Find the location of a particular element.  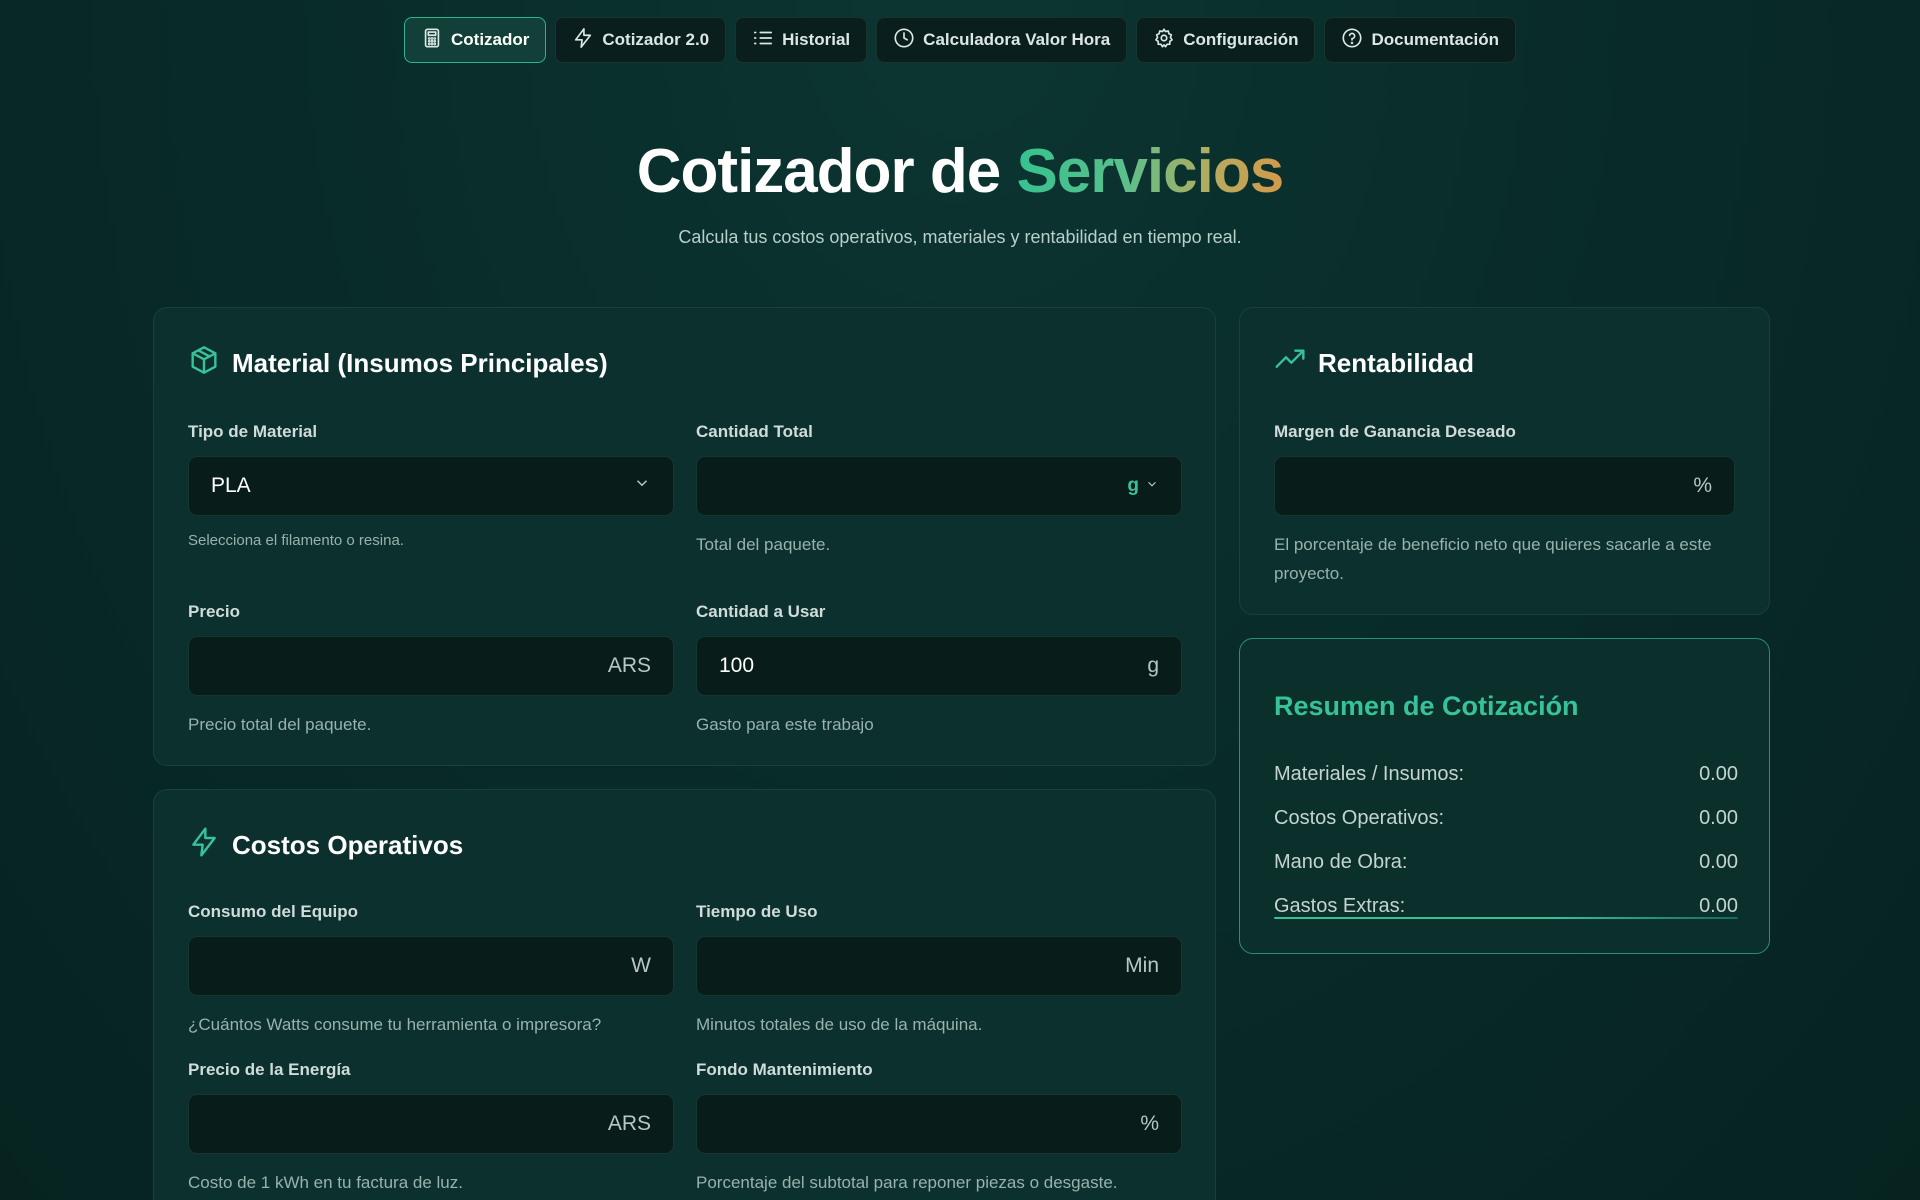

calculator-icon is located at coordinates (432, 40).